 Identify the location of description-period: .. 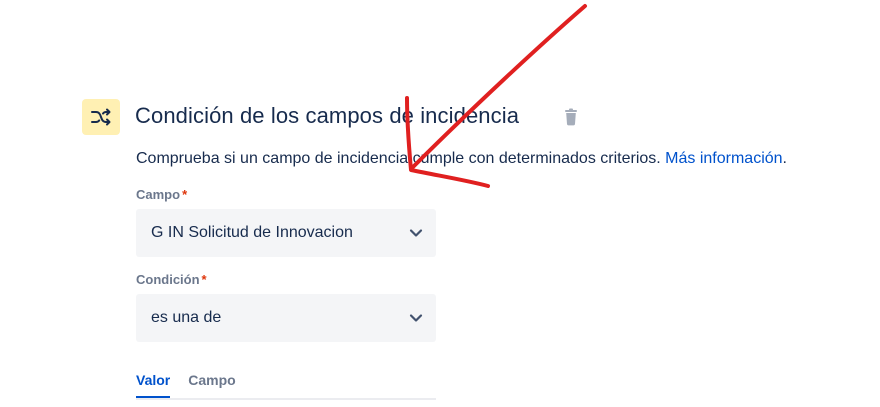
(784, 158).